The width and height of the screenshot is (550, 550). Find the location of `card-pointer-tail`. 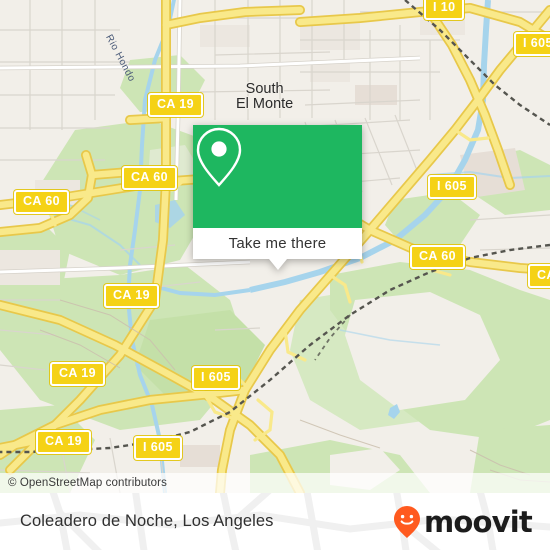

card-pointer-tail is located at coordinates (278, 264).